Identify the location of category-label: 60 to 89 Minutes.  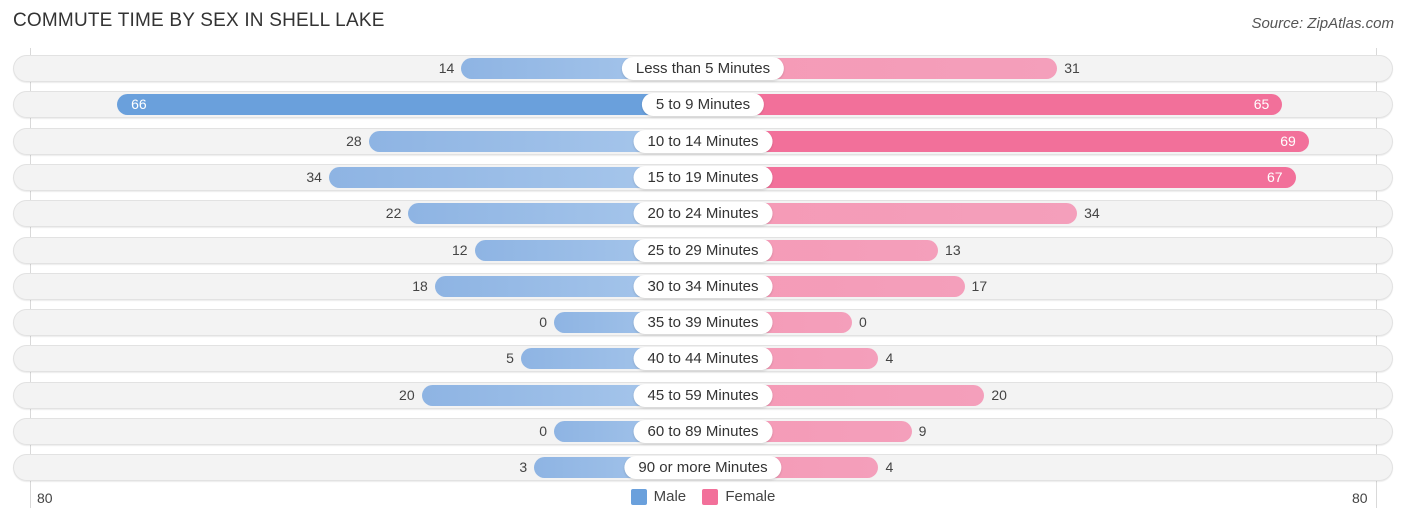
(703, 431).